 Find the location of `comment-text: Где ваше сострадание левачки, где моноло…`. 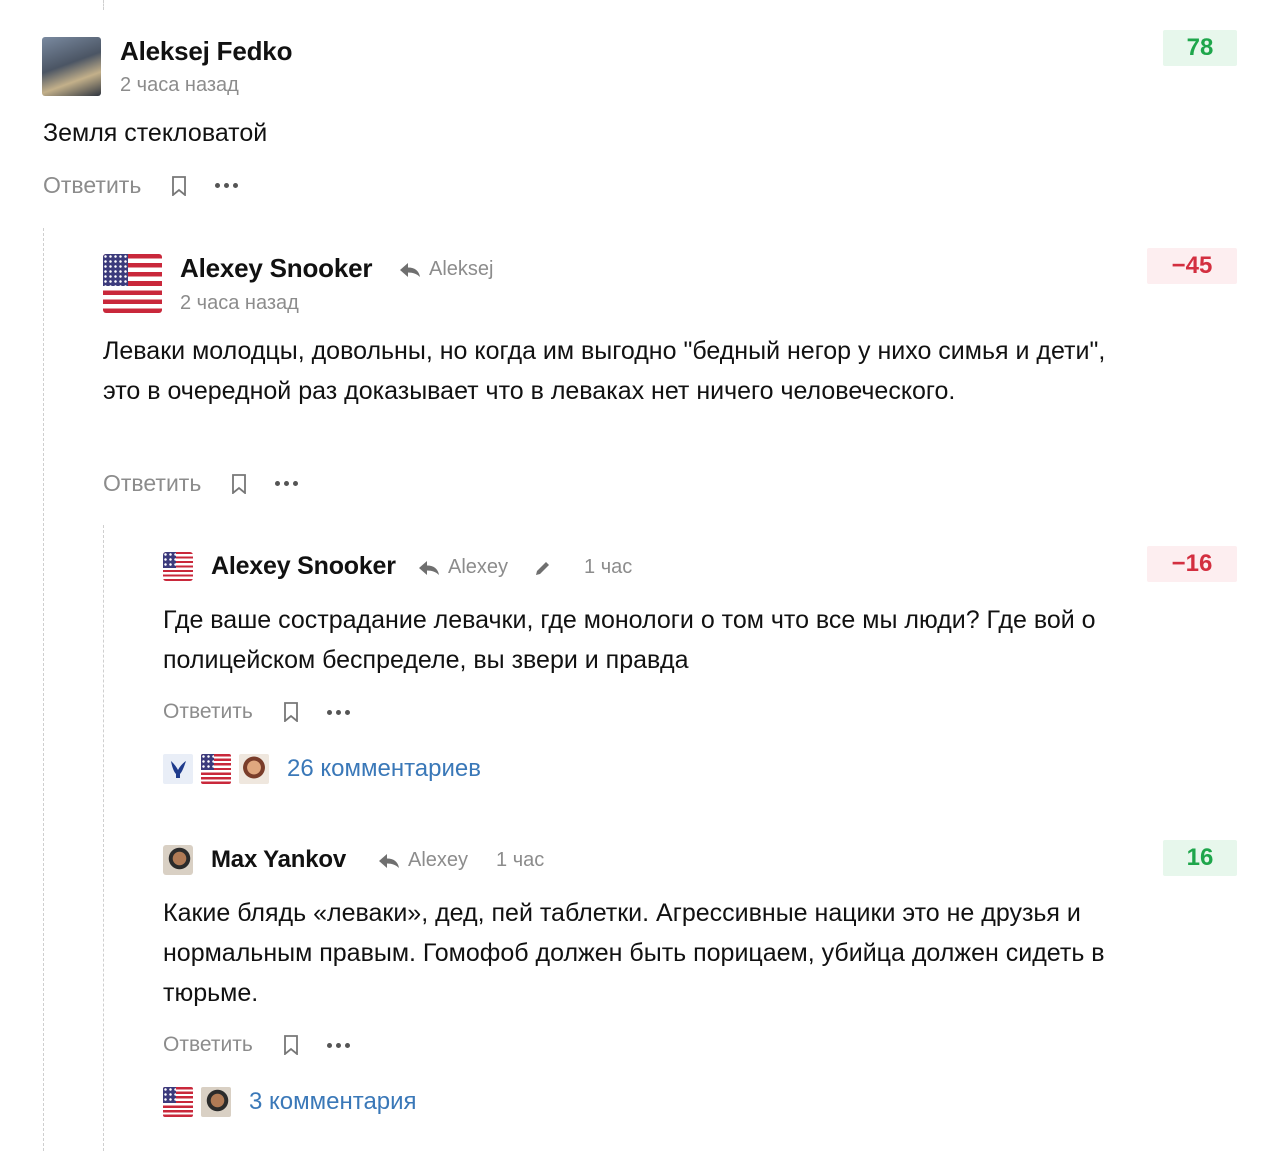

comment-text: Где ваше сострадание левачки, где моноло… is located at coordinates (629, 640).